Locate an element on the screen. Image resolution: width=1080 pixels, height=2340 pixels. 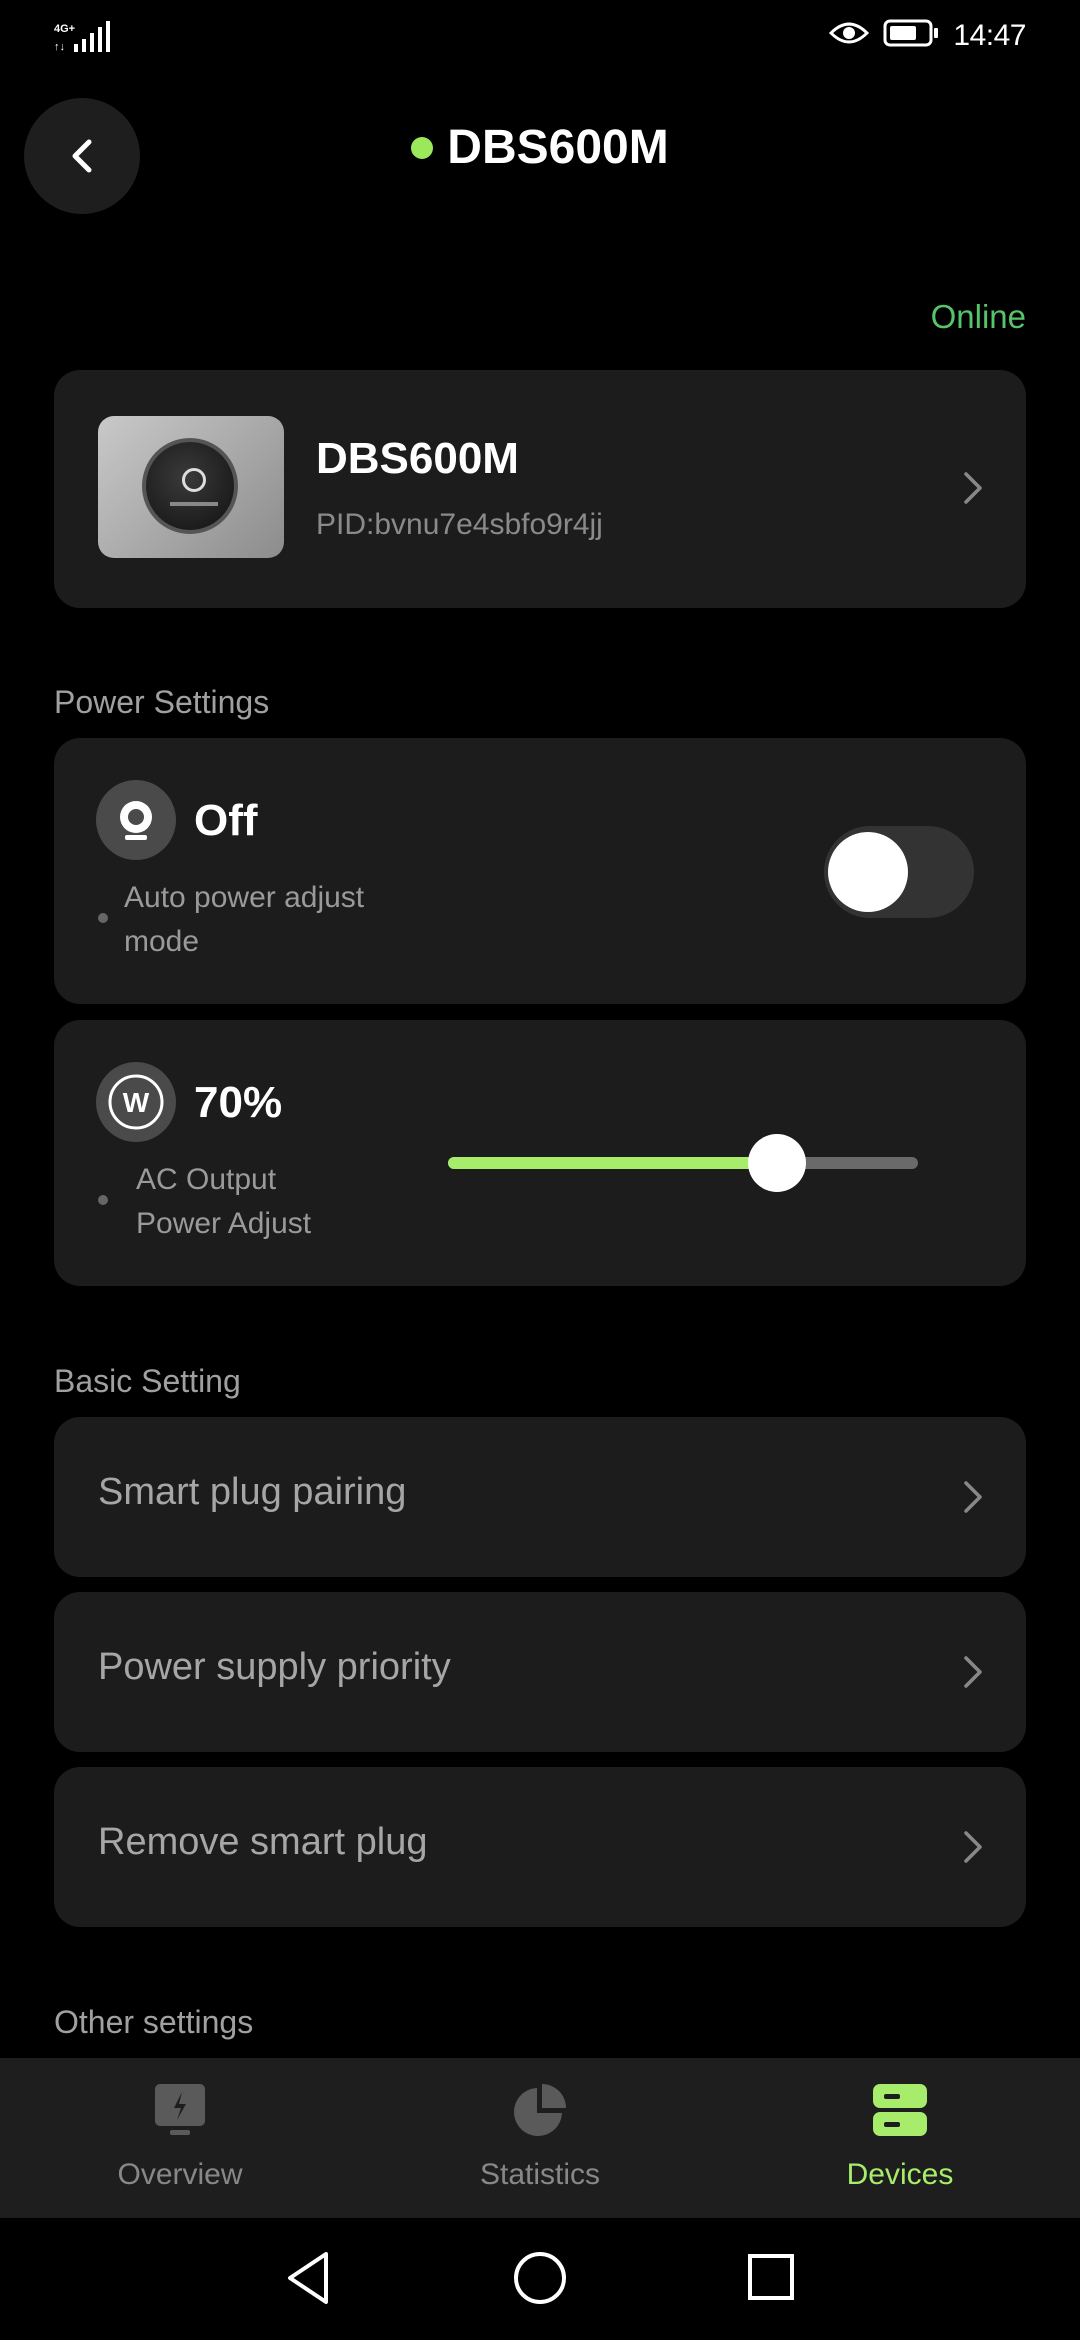
toggle-thumb is located at coordinates (868, 872).